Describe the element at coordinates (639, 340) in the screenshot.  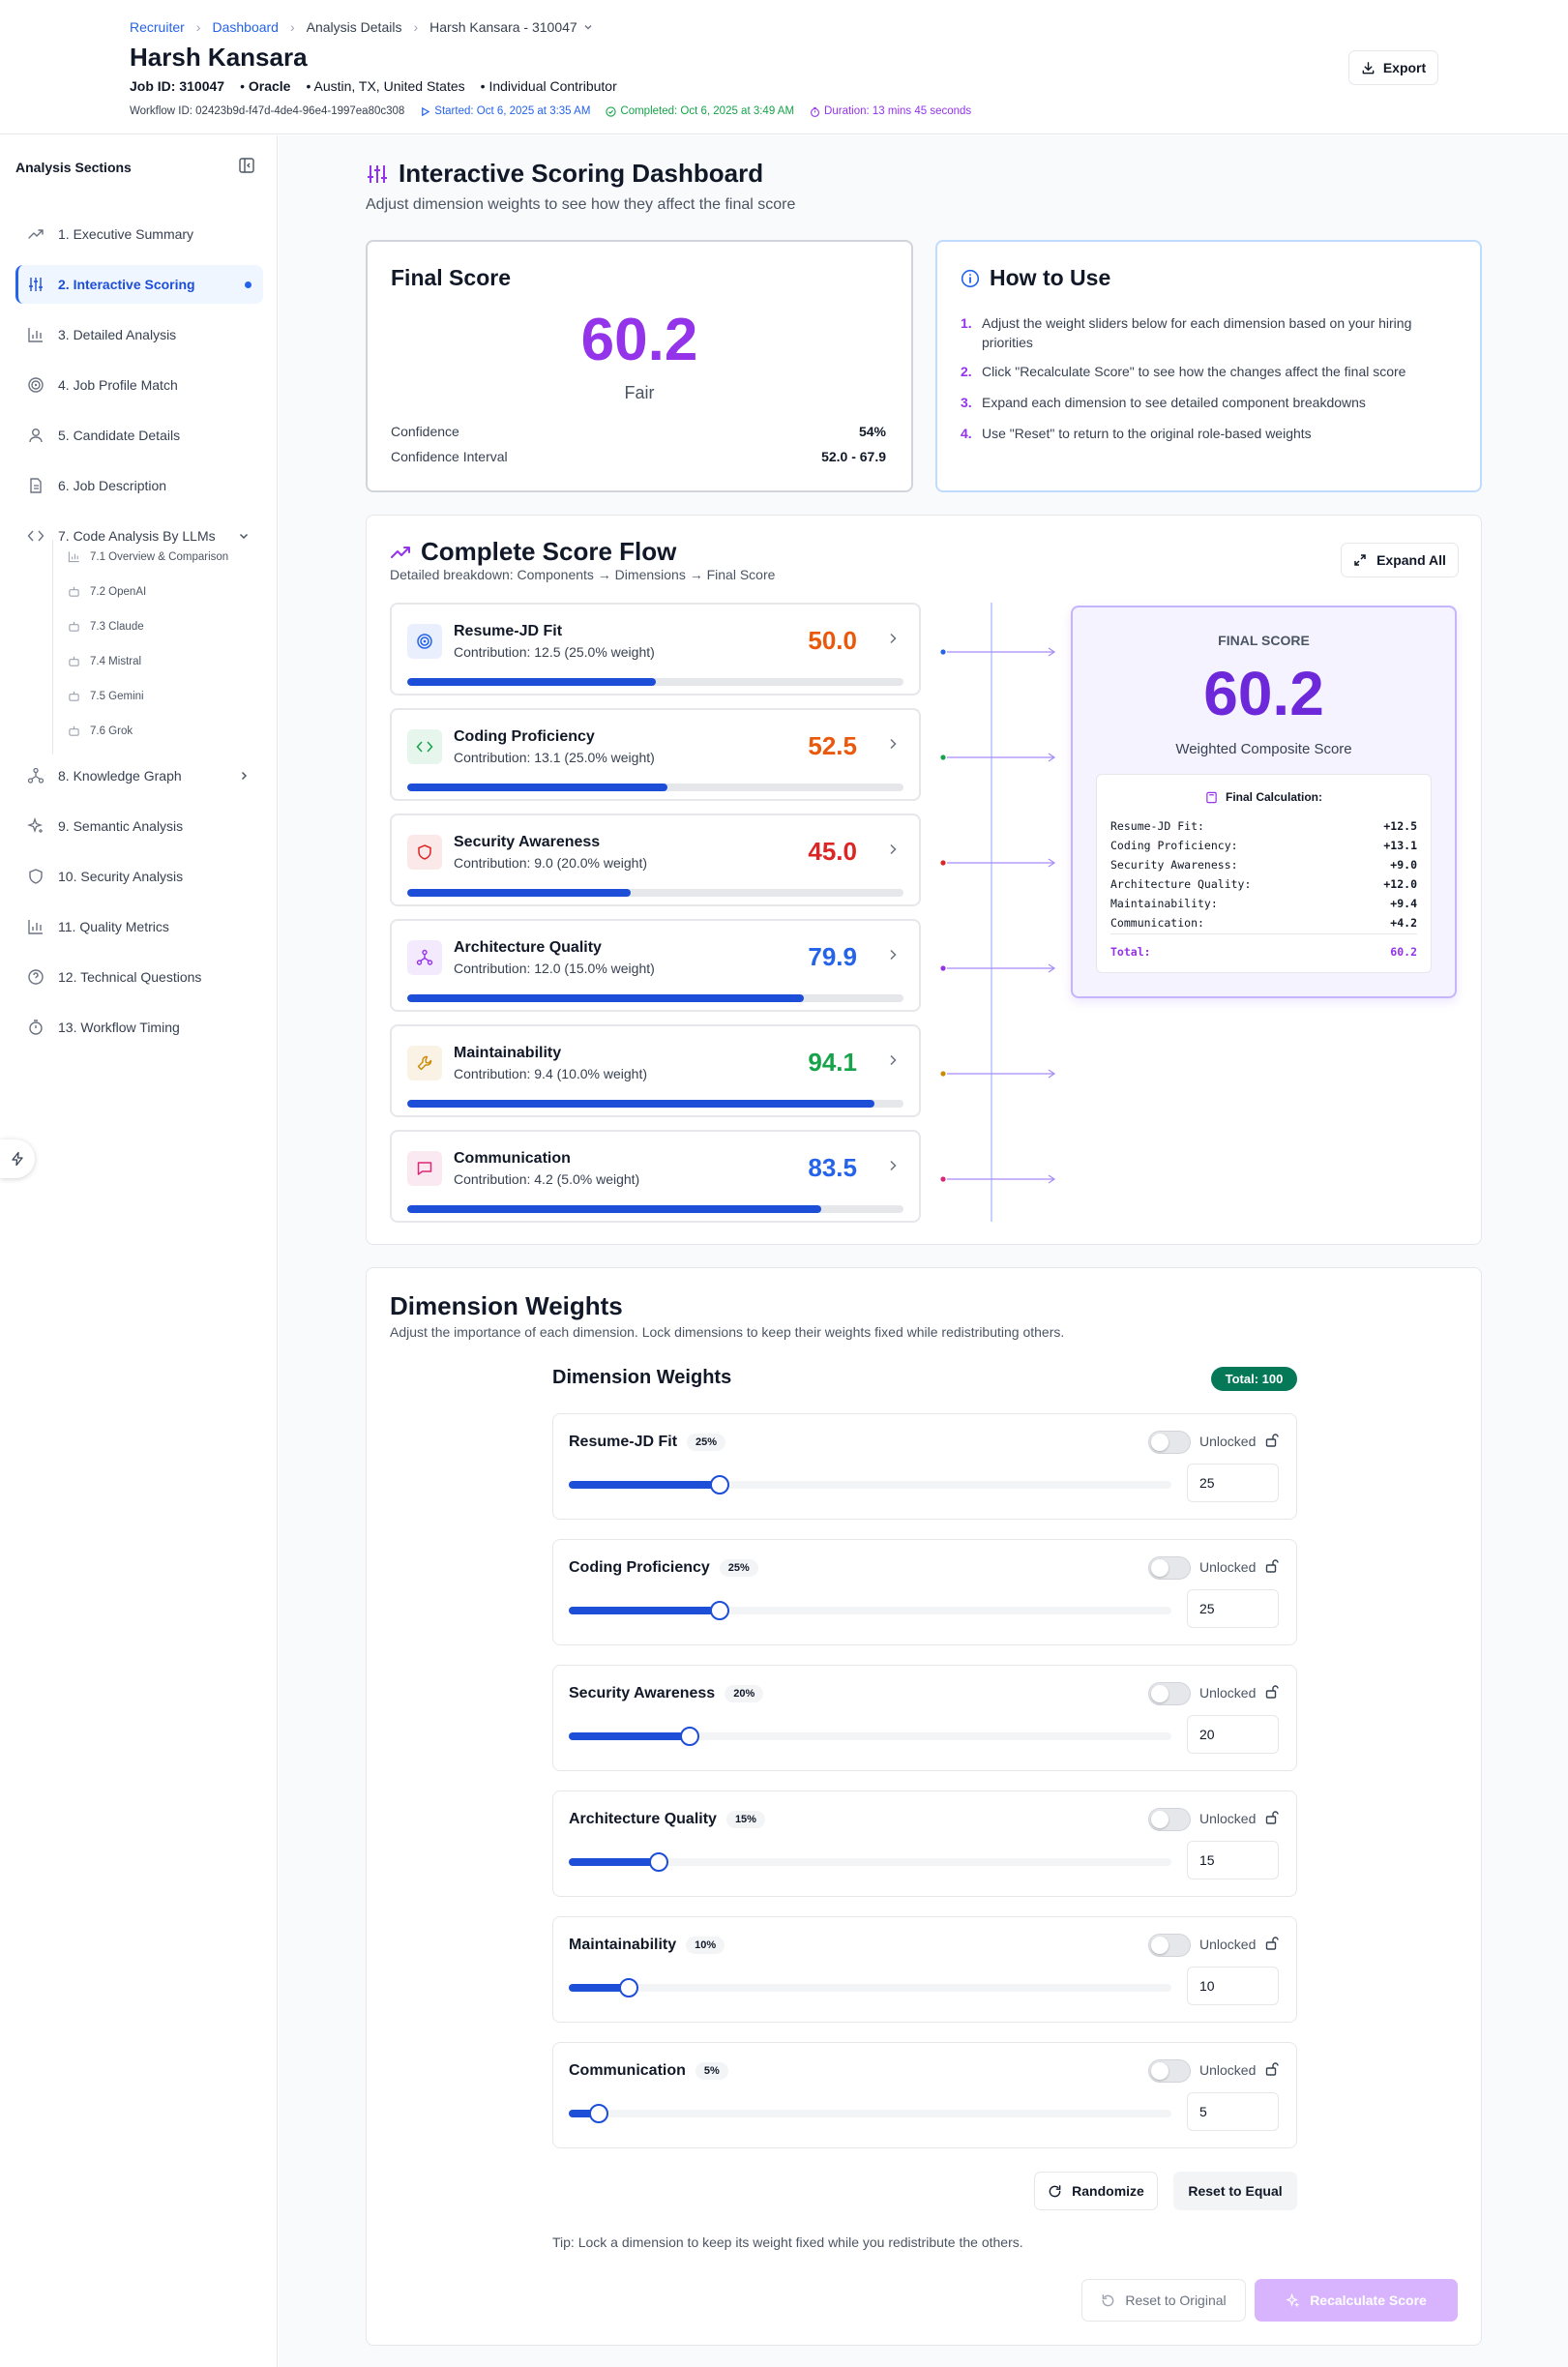
I see `final-score-value: 60.2` at that location.